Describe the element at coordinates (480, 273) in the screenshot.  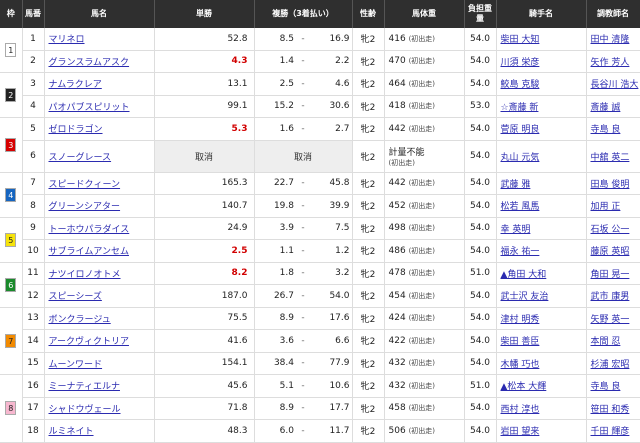
I see `load-weight: 51.0` at that location.